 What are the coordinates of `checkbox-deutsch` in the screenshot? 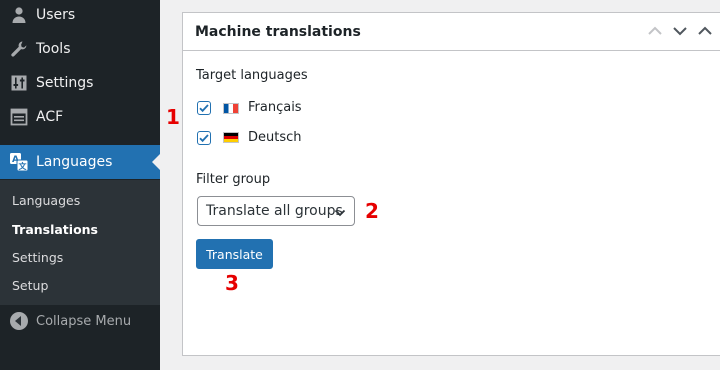 It's located at (204, 138).